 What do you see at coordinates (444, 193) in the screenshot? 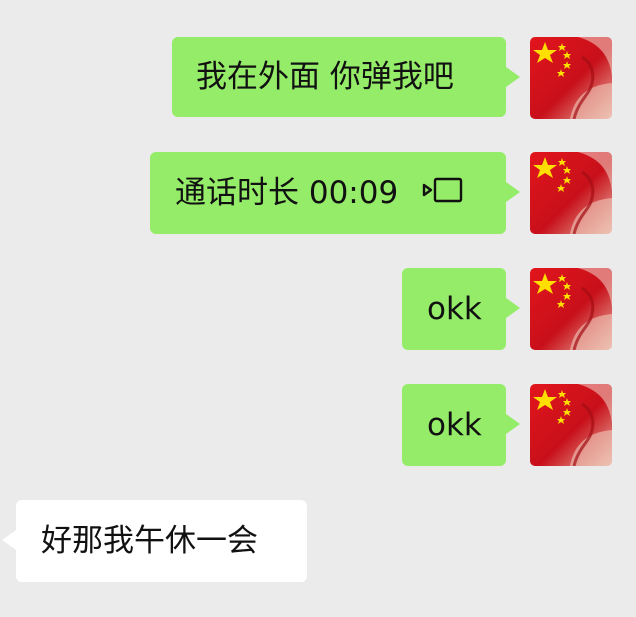
I see `video-call-icon` at bounding box center [444, 193].